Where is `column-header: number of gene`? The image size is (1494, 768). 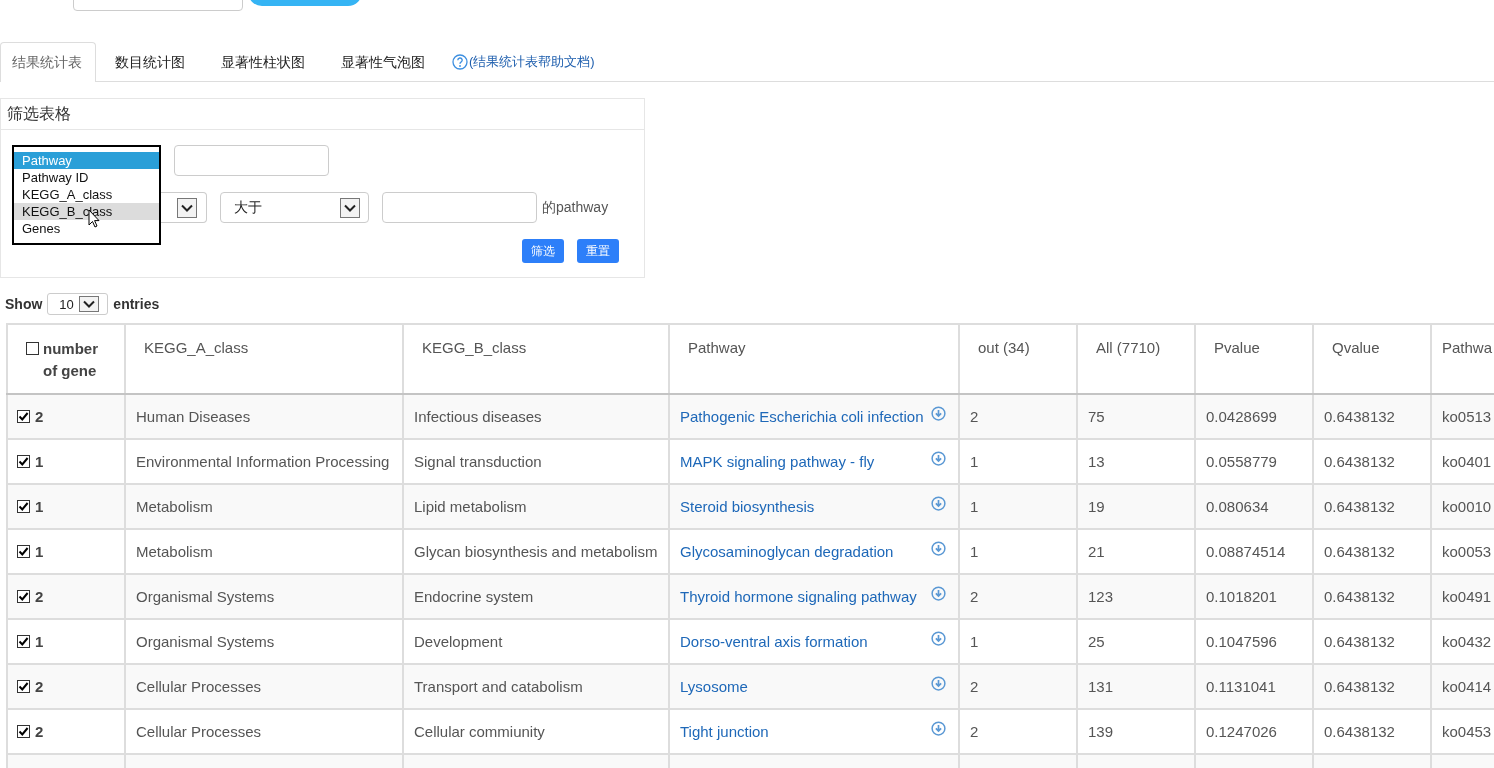
column-header: number of gene is located at coordinates (71, 360).